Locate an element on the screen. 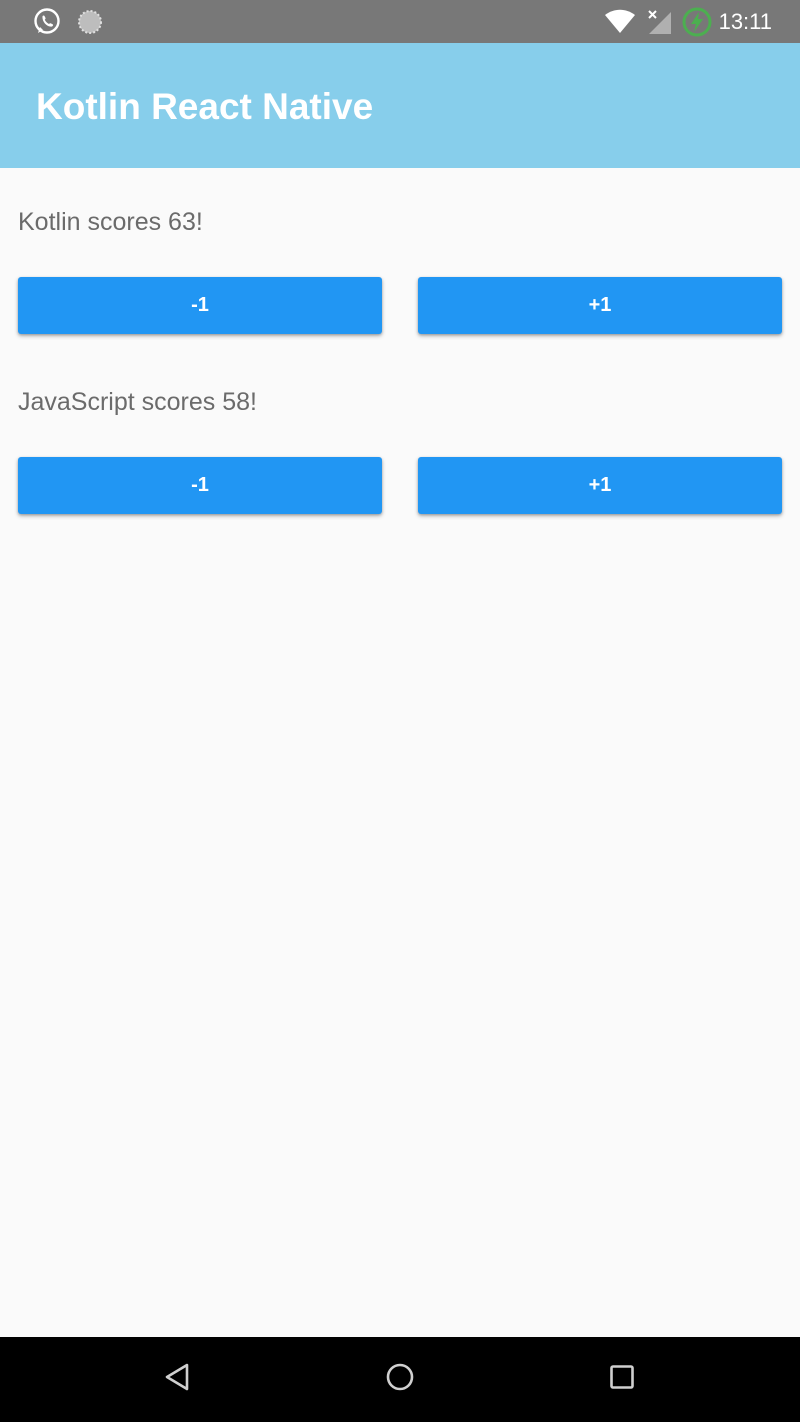 Image resolution: width=800 pixels, height=1422 pixels. app-title: Kotlin React Native is located at coordinates (205, 106).